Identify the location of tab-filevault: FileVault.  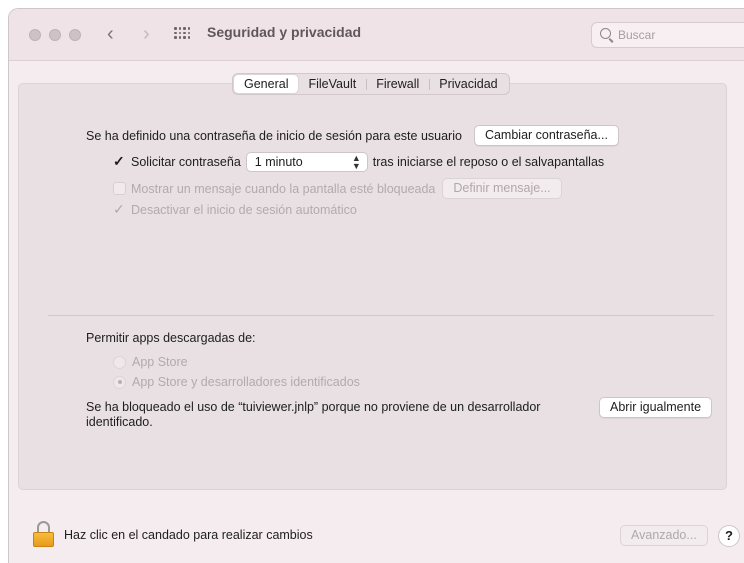
(332, 84).